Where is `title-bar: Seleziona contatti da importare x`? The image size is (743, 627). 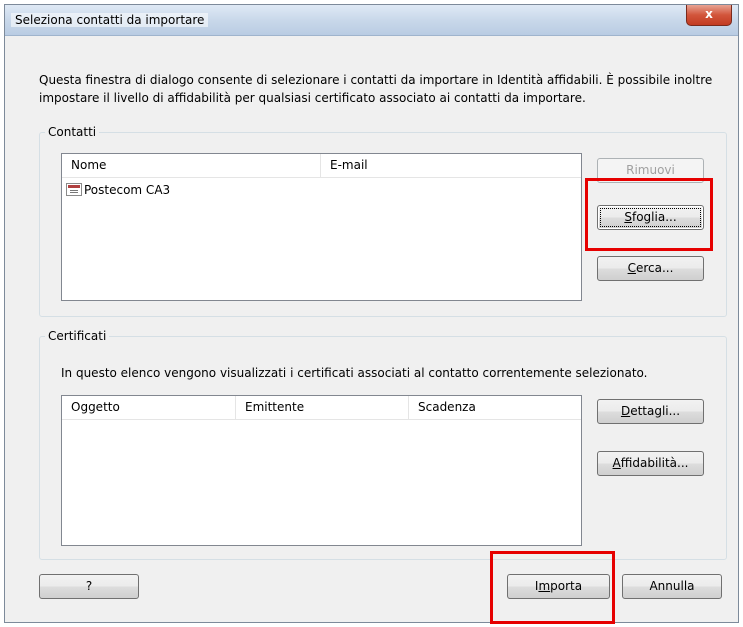 title-bar: Seleziona contatti da importare x is located at coordinates (371, 20).